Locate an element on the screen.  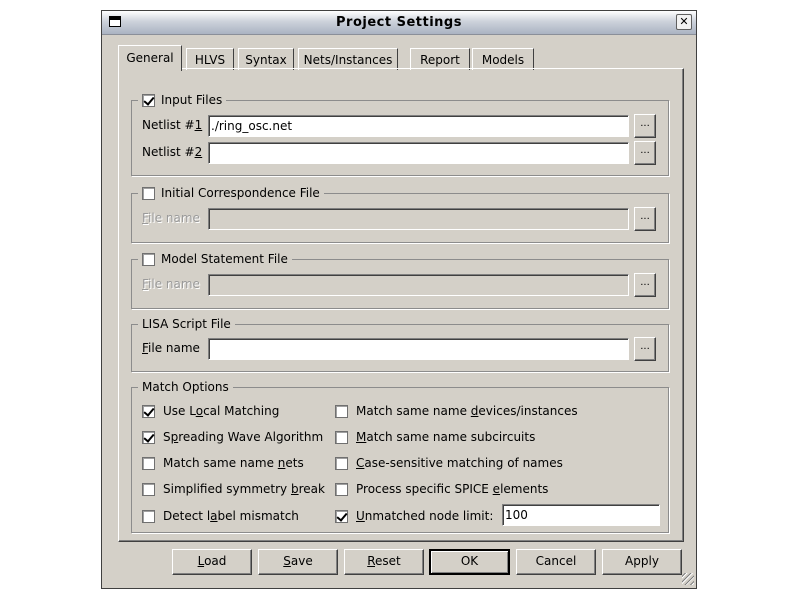
simplified-symmetry-break-option: Simplified symmetry break is located at coordinates (233, 489).